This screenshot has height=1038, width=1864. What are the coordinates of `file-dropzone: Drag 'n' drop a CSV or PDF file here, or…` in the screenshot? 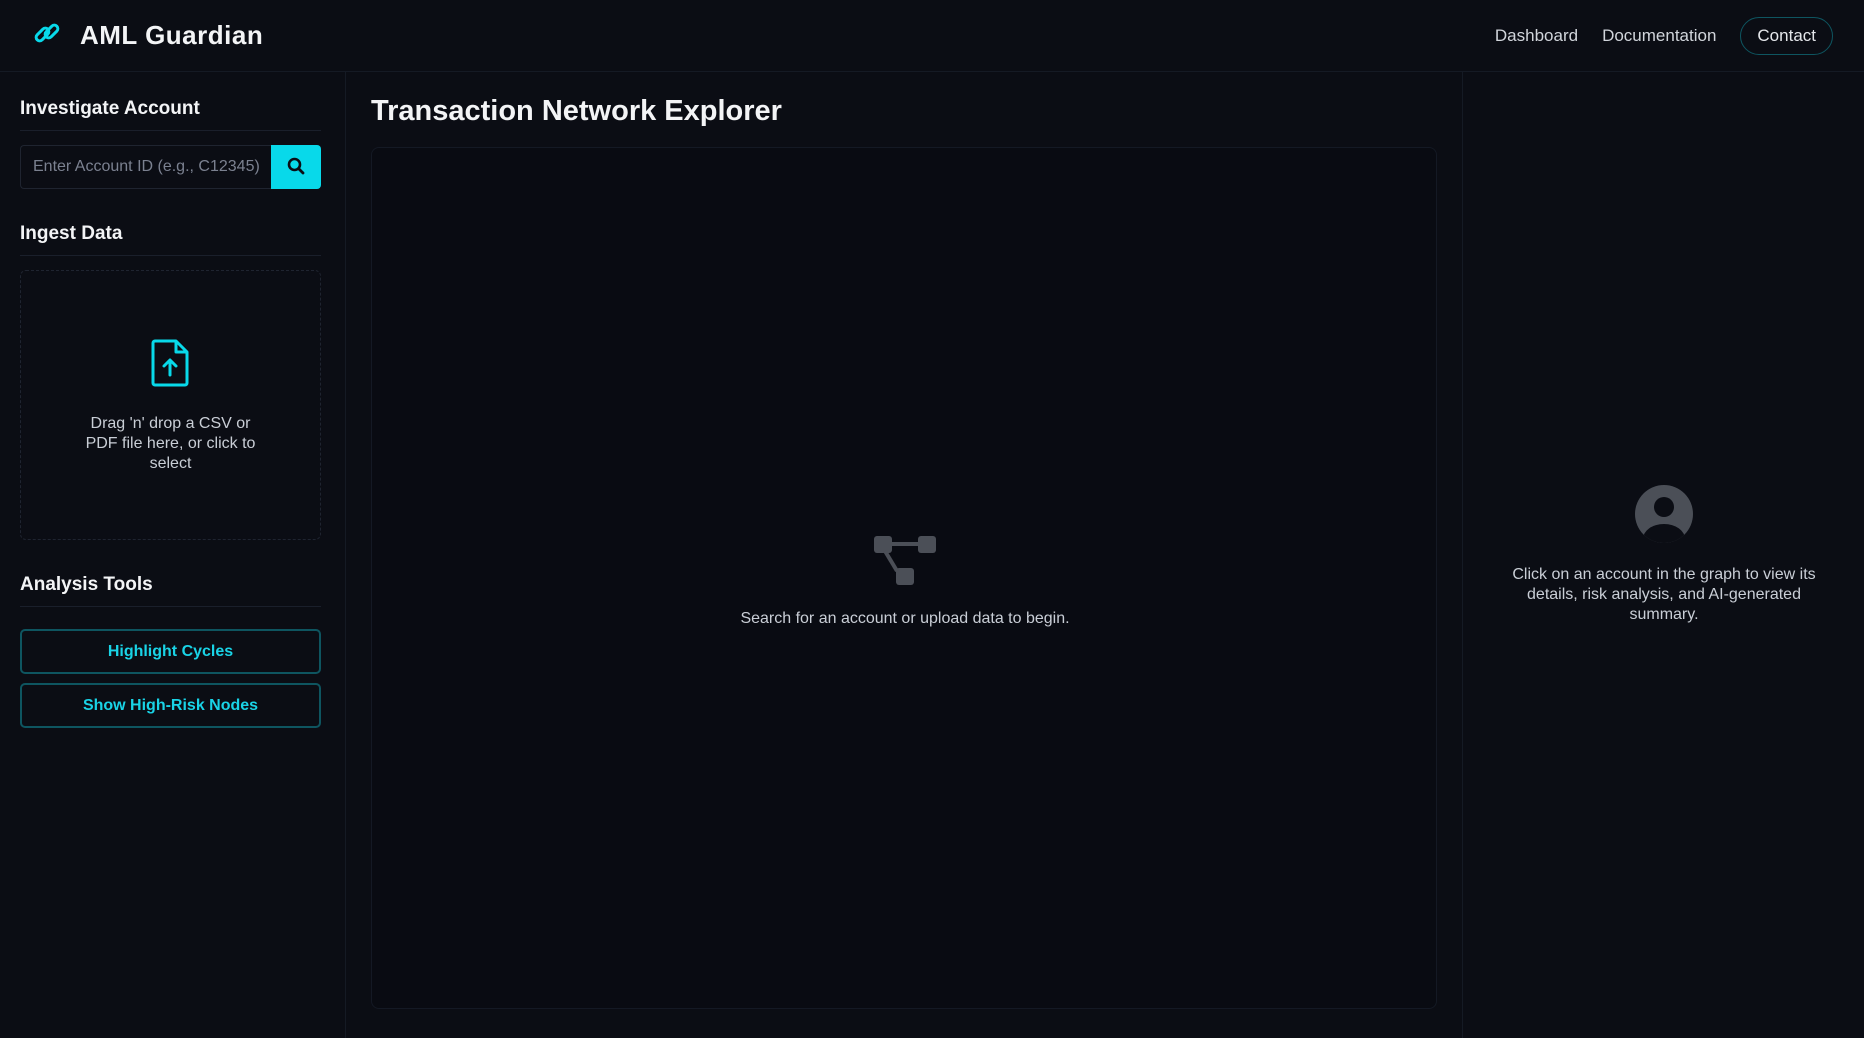 It's located at (170, 405).